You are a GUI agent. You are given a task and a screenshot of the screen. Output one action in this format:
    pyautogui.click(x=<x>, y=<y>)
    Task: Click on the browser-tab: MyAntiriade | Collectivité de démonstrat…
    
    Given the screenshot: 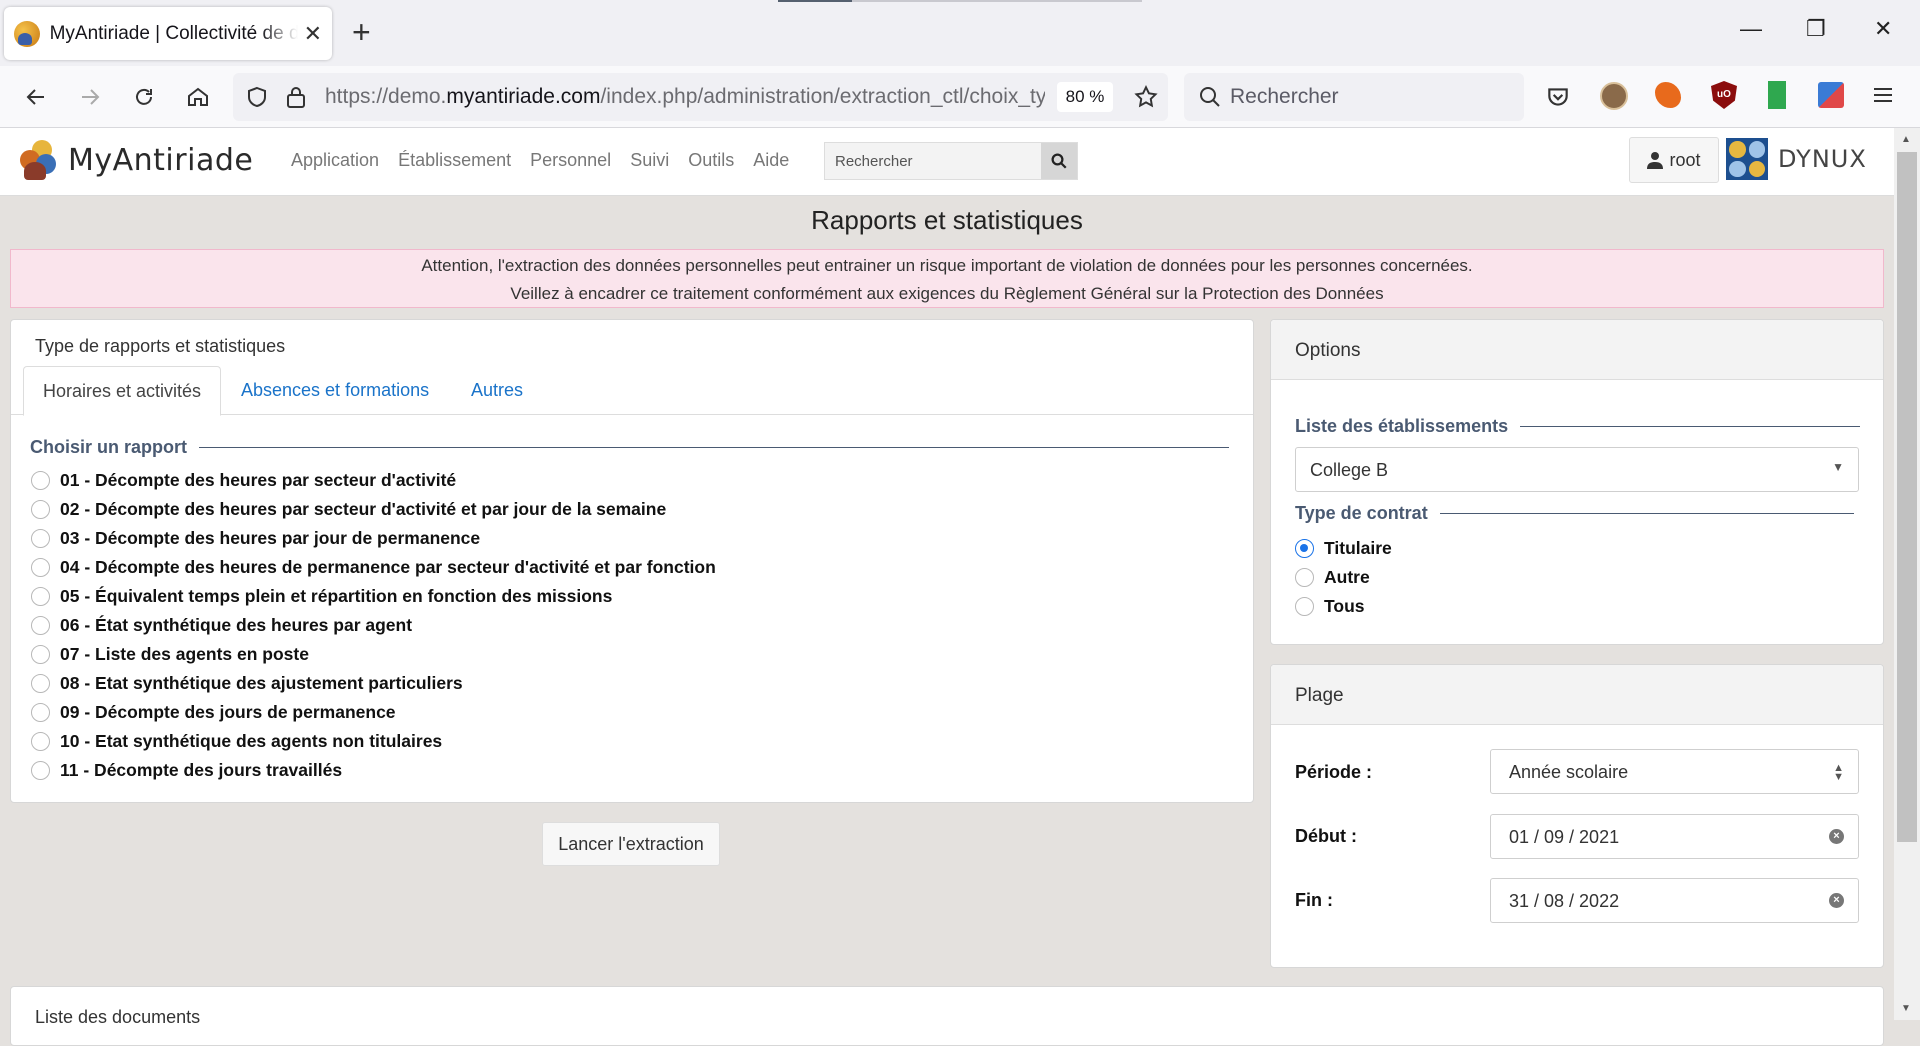 What is the action you would take?
    pyautogui.click(x=168, y=33)
    